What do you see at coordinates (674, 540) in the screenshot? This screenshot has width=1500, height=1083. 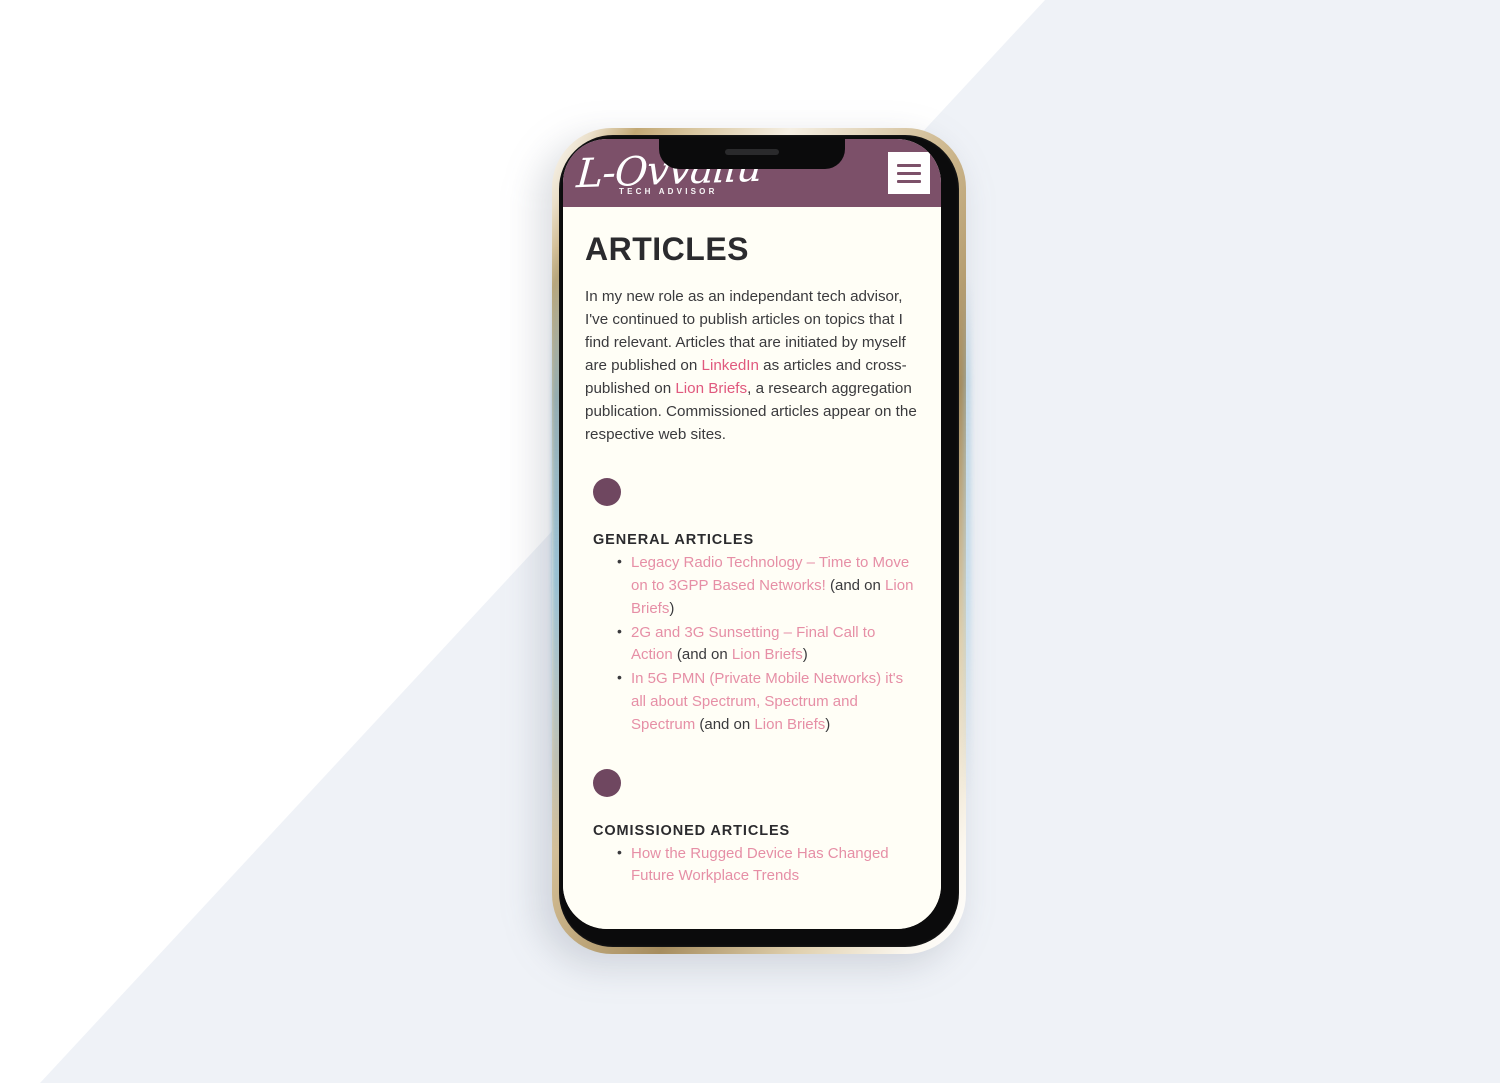 I see `section-heading-general: GENERAL ARTICLES` at bounding box center [674, 540].